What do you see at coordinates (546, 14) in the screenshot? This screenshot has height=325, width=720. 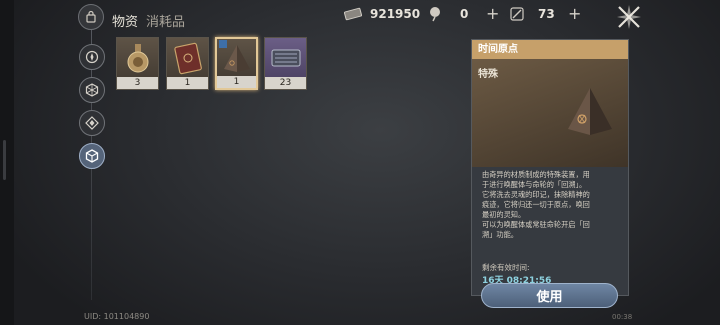 I see `quill-count: 73` at bounding box center [546, 14].